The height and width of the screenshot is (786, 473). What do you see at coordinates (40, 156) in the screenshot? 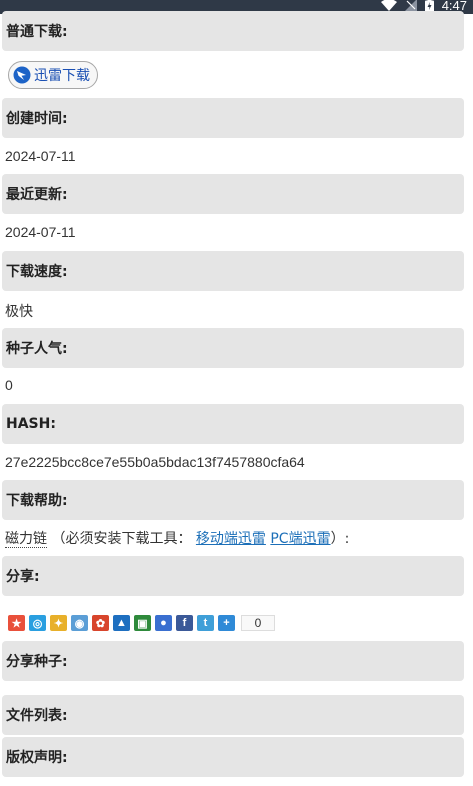
I see `created-value: 2024-07-11` at bounding box center [40, 156].